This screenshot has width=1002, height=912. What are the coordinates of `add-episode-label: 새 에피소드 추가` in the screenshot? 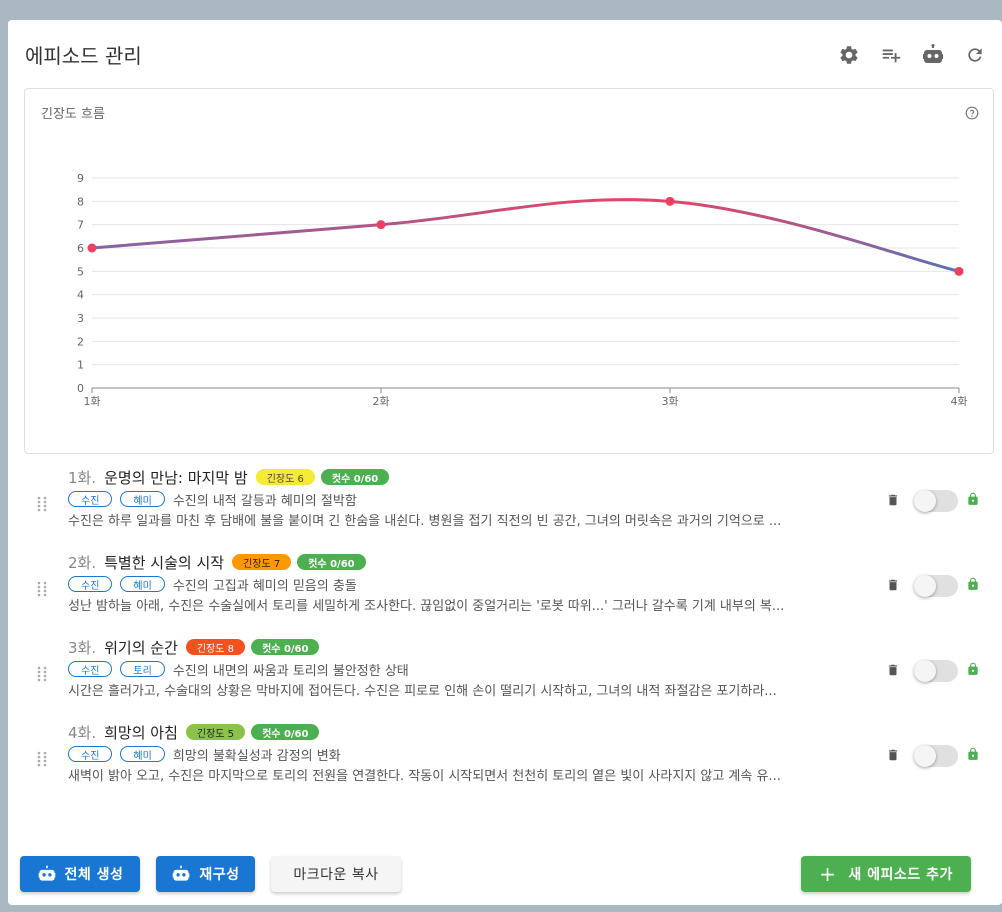 It's located at (900, 875).